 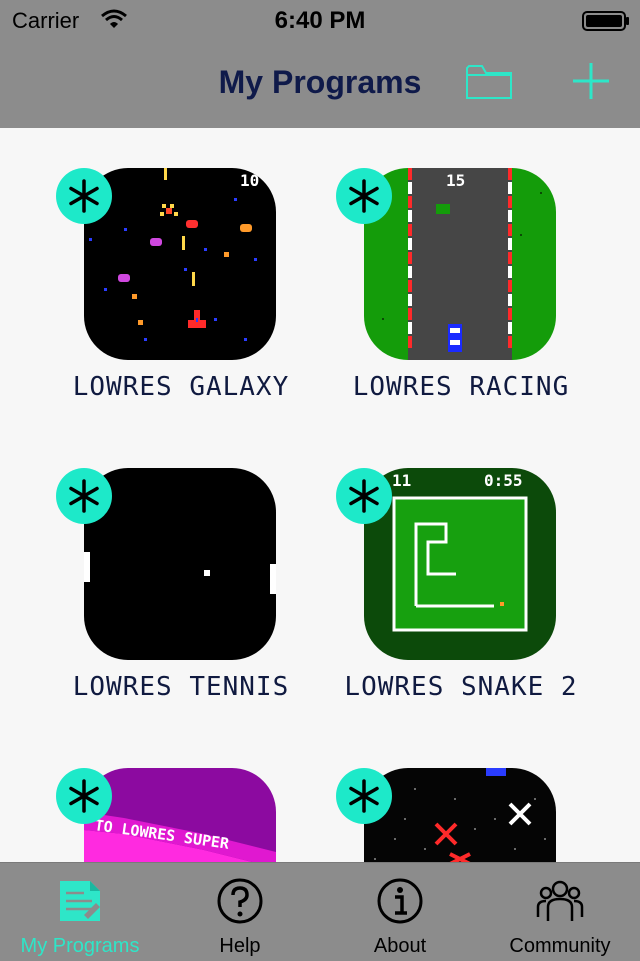 I want to click on racing-thumbnail-art: 15, so click(x=462, y=264).